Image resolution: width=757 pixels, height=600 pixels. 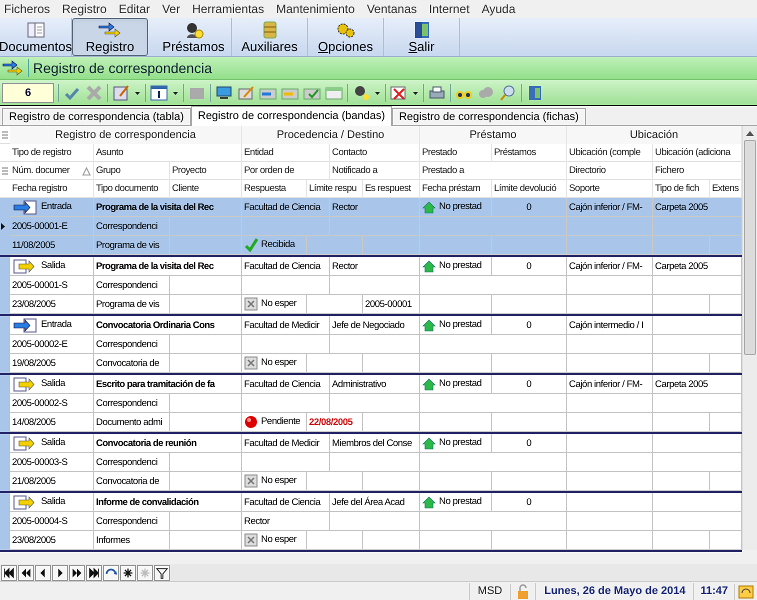 What do you see at coordinates (291, 116) in the screenshot?
I see `tab: Registro de correspondencia (bandas)` at bounding box center [291, 116].